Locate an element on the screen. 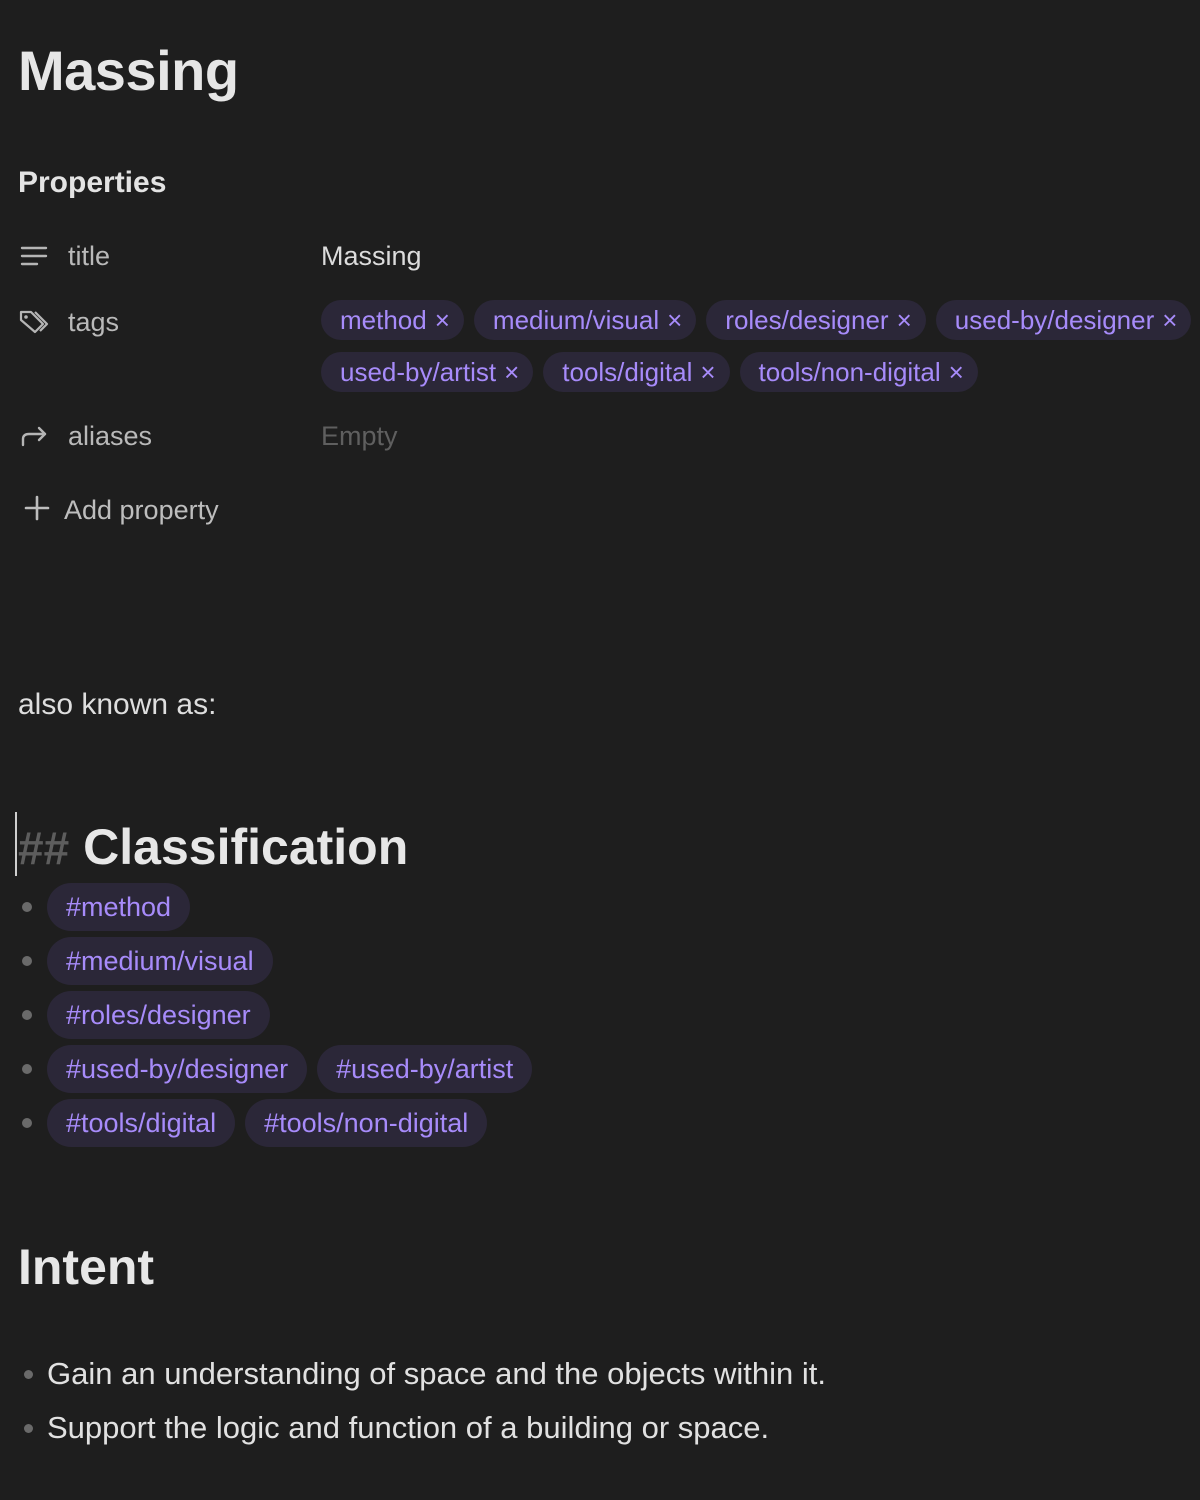 This screenshot has width=1200, height=1500. add-property-button: Add property is located at coordinates (120, 510).